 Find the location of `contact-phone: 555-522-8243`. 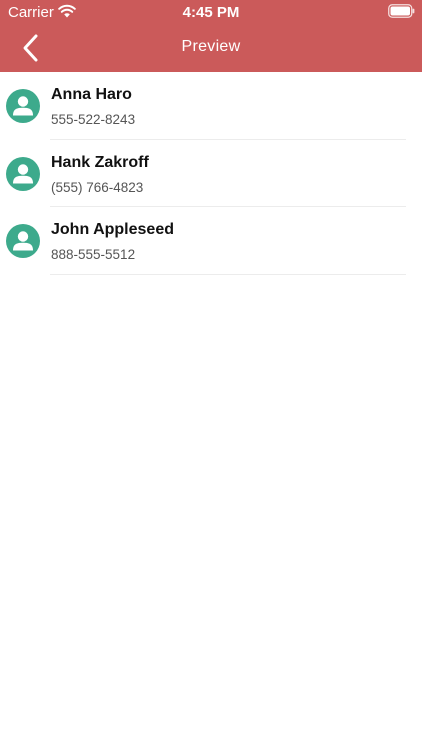

contact-phone: 555-522-8243 is located at coordinates (93, 119).